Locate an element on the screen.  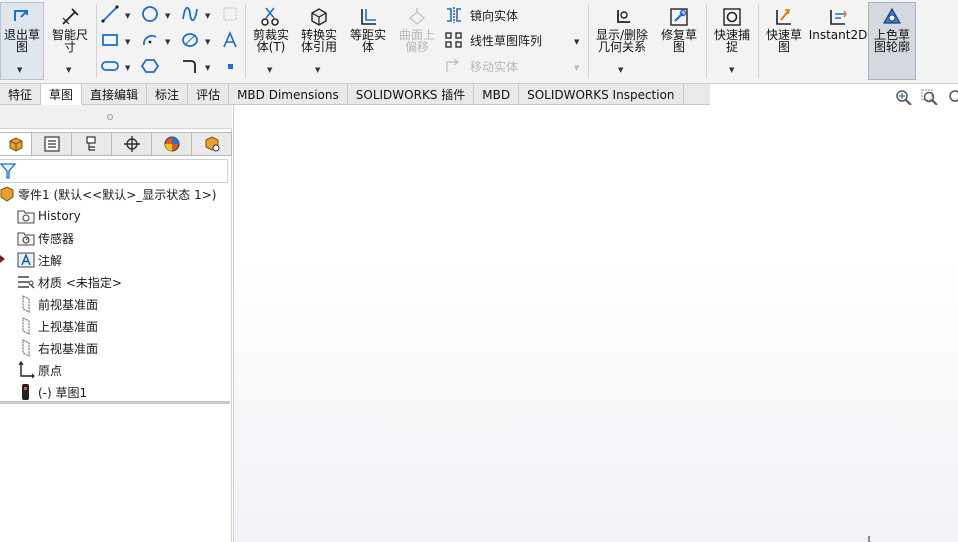
property-manager-tab is located at coordinates (52, 144).